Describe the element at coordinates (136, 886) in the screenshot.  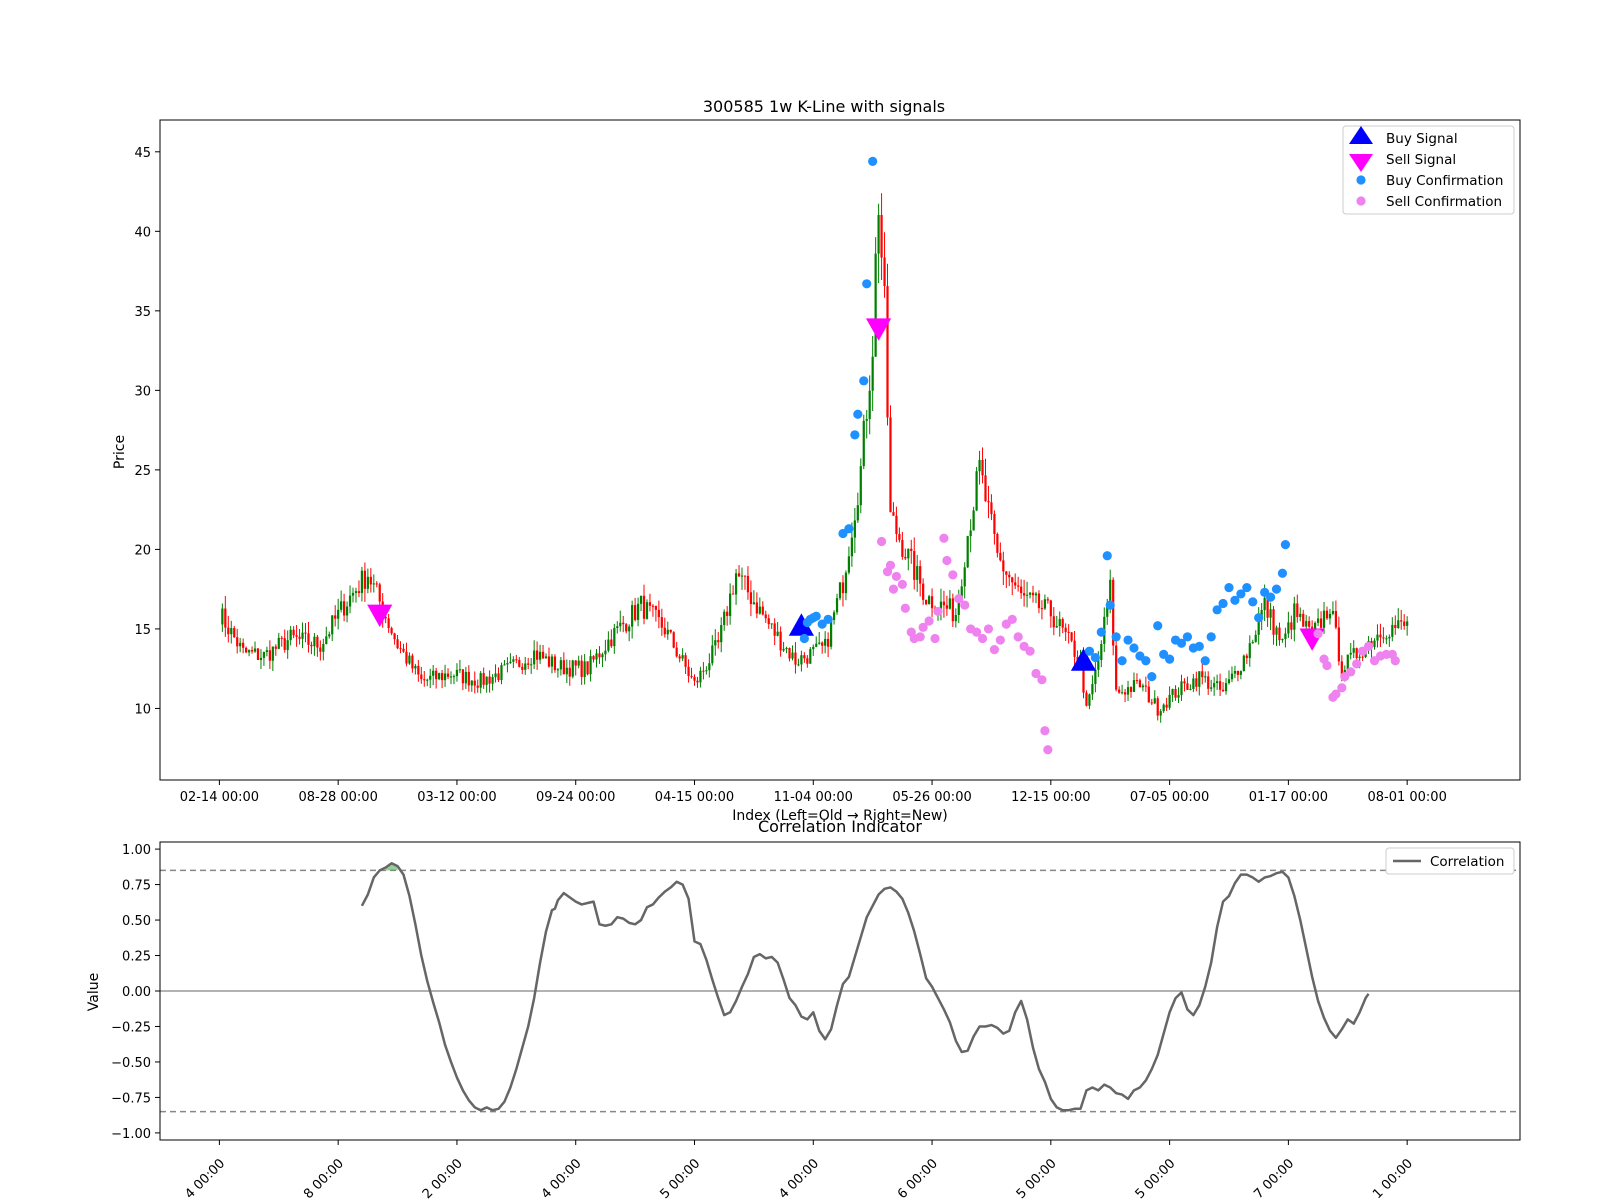
I see `y-tick-label: 0.75` at that location.